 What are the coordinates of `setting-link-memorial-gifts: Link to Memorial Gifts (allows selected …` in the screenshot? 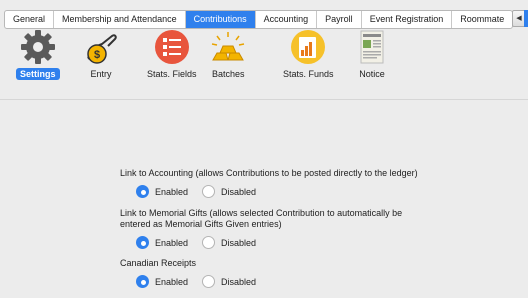 It's located at (320, 228).